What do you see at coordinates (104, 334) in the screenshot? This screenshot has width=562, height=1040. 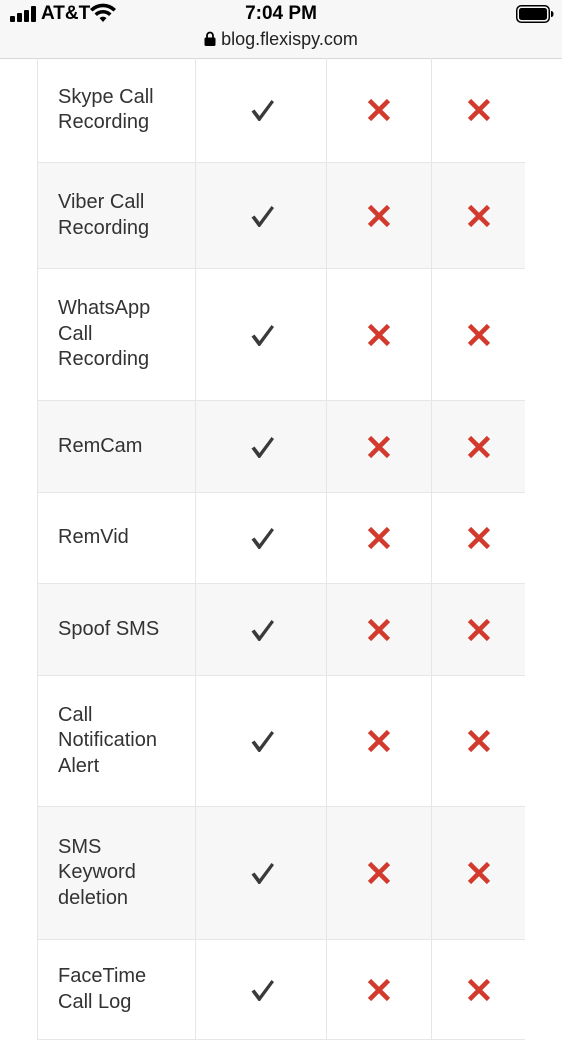 I see `feature-name: WhatsApp Call Recording` at bounding box center [104, 334].